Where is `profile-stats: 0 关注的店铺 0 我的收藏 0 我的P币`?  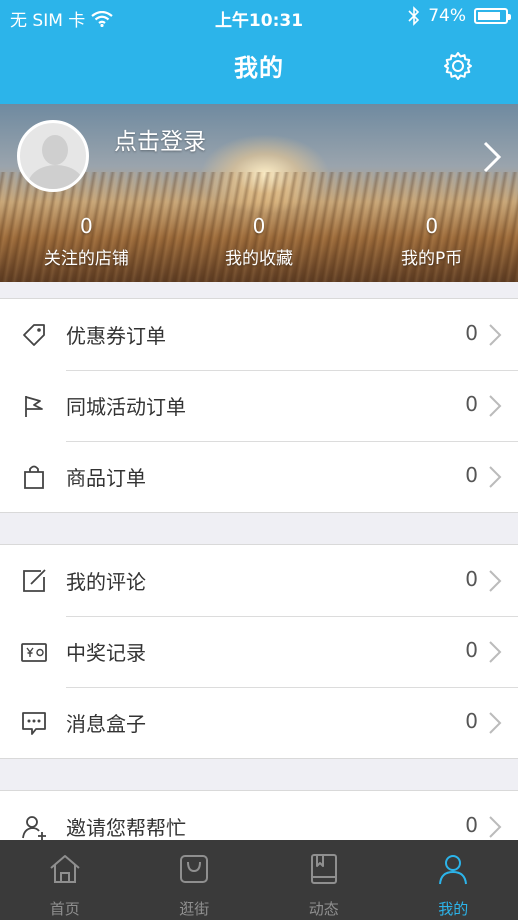 profile-stats: 0 关注的店铺 0 我的收藏 0 我的P币 is located at coordinates (259, 245).